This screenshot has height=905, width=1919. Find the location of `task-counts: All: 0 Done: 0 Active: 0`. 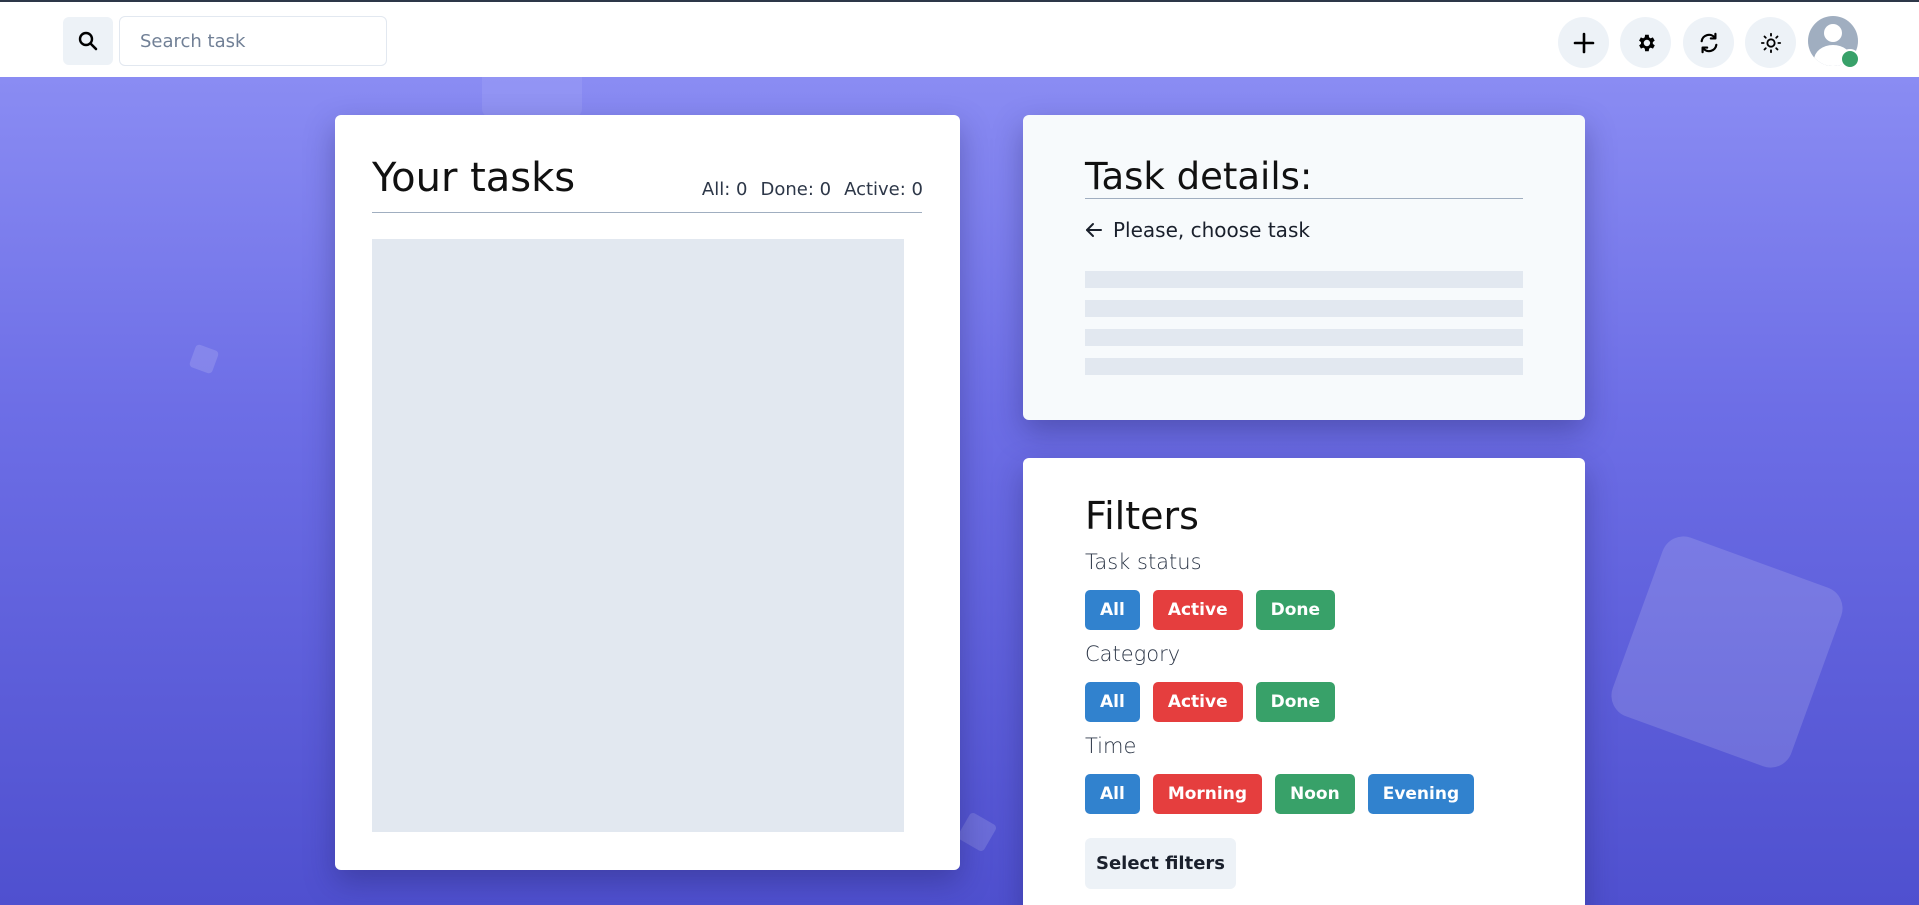

task-counts: All: 0 Done: 0 Active: 0 is located at coordinates (812, 189).